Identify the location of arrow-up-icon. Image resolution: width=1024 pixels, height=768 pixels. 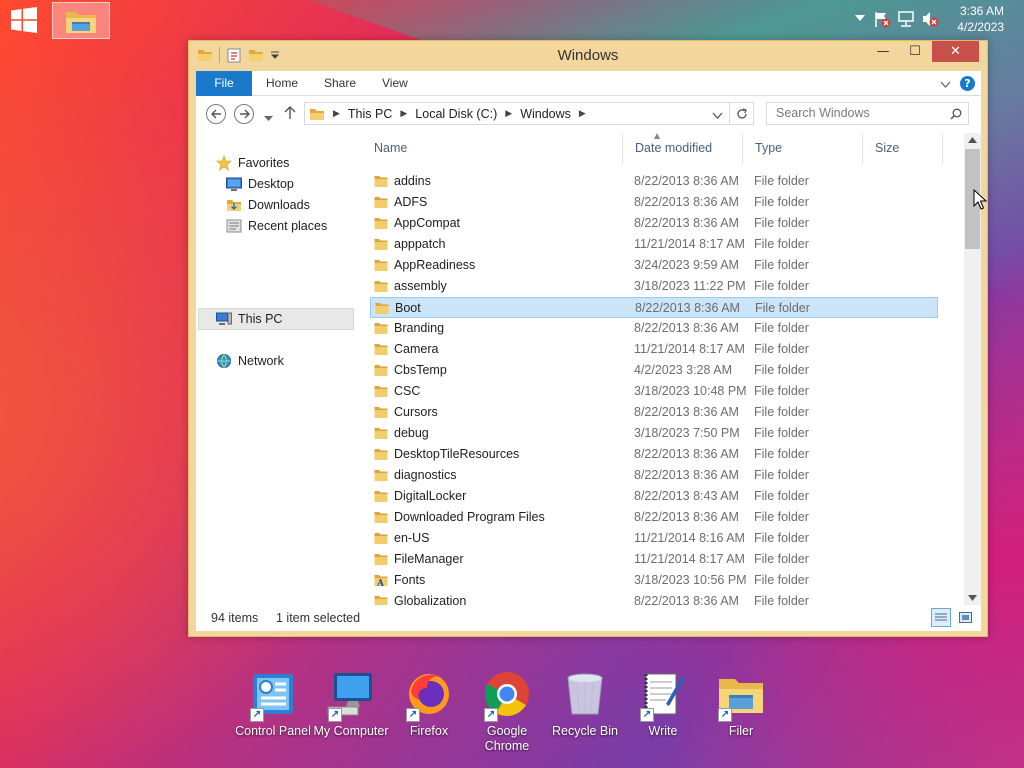
(290, 112).